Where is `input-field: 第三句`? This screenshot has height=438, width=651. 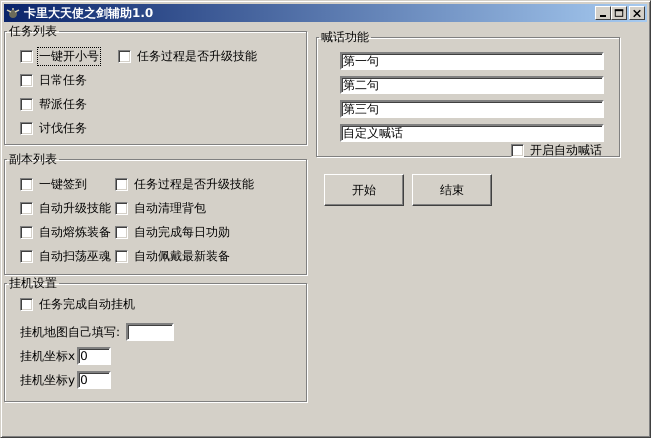 input-field: 第三句 is located at coordinates (472, 109).